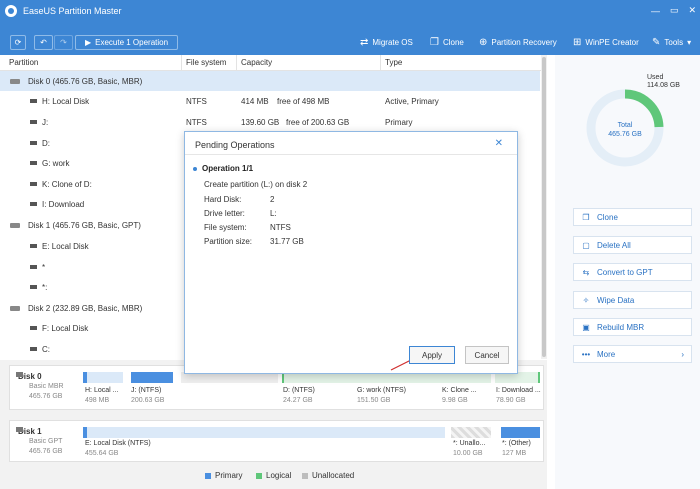 This screenshot has height=489, width=700. I want to click on legend-logical: Logical, so click(273, 475).